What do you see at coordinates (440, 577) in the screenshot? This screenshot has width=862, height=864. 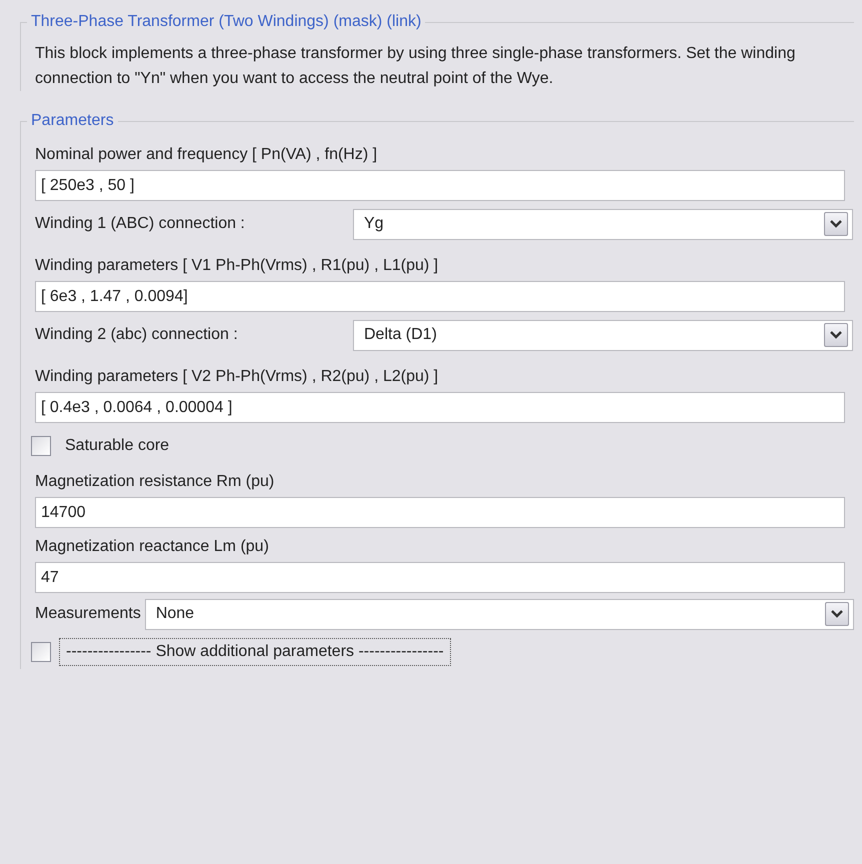 I see `input-field: 47` at bounding box center [440, 577].